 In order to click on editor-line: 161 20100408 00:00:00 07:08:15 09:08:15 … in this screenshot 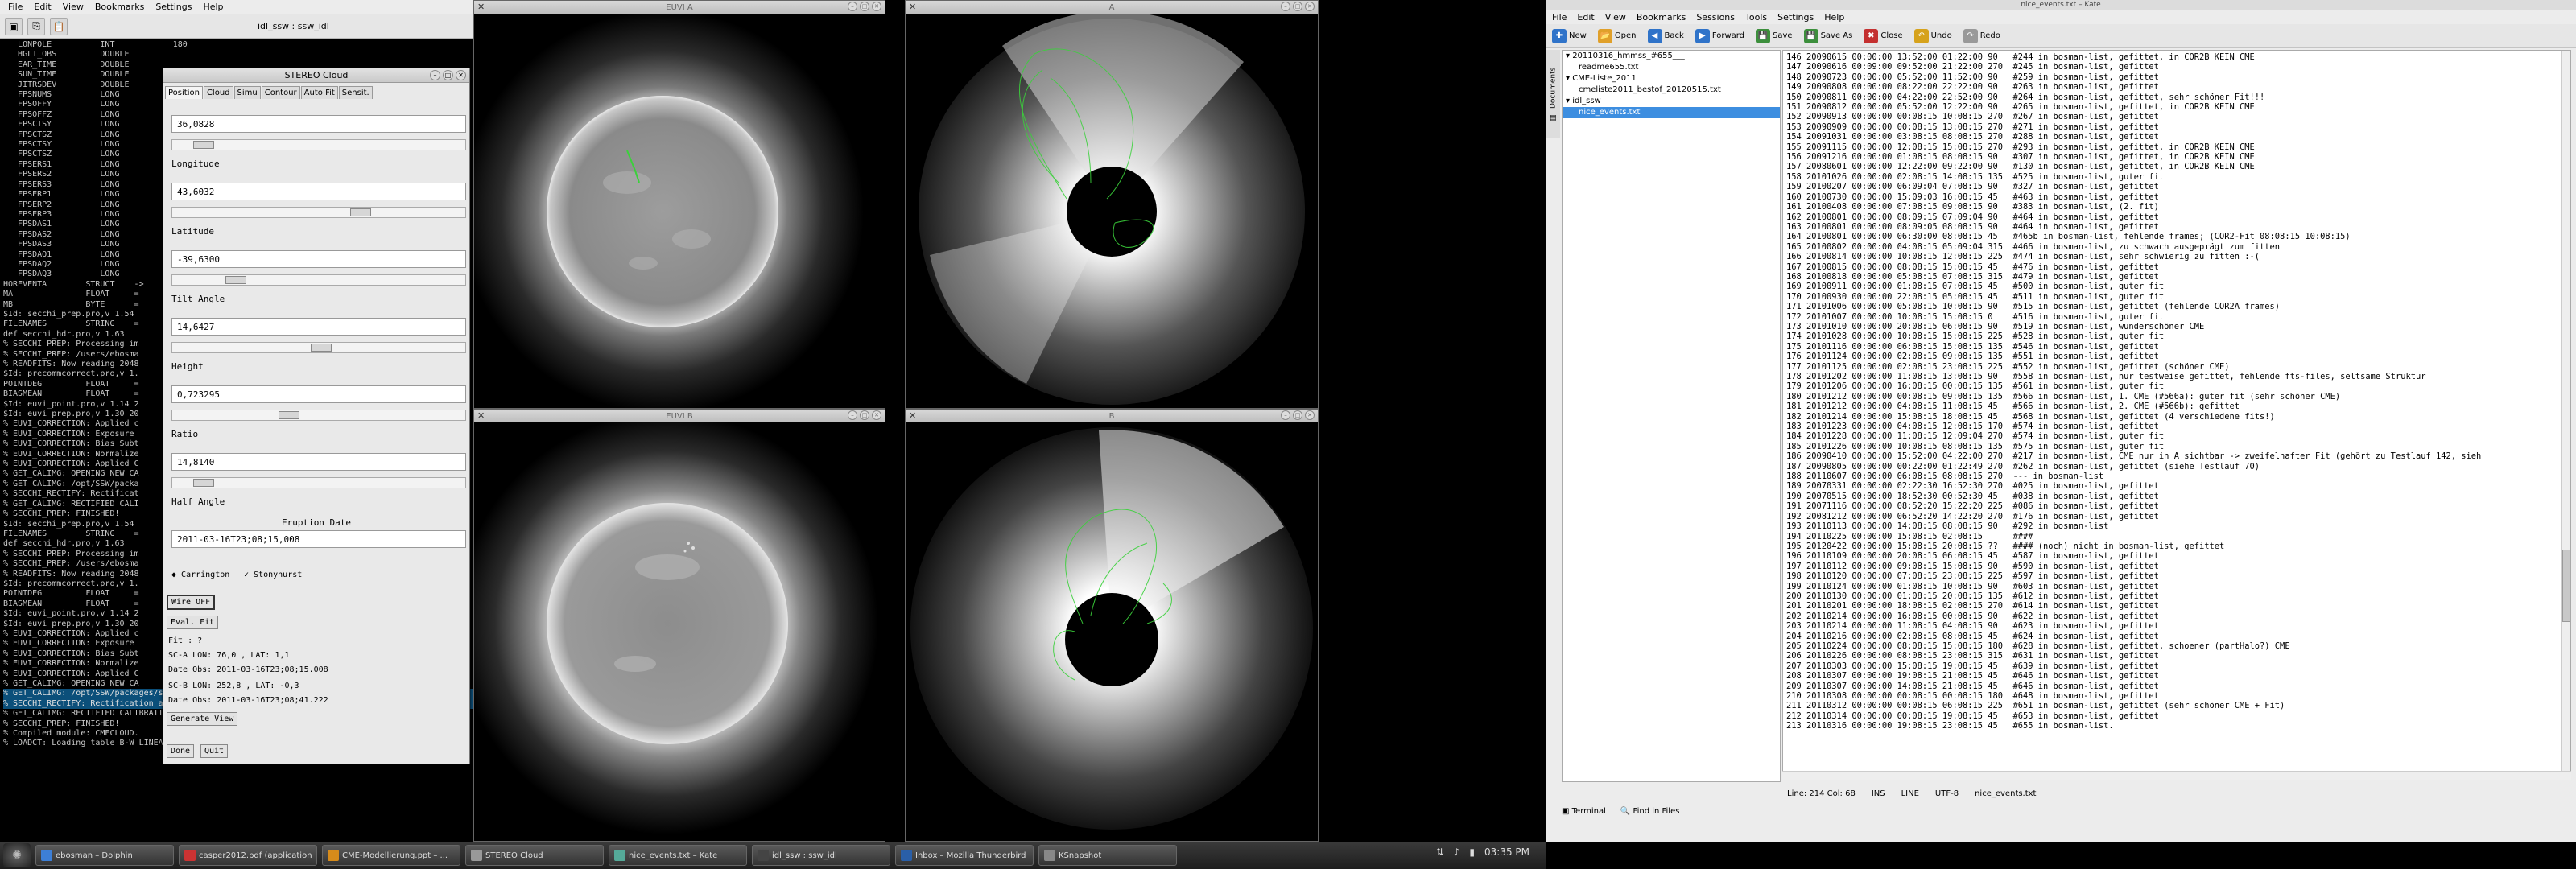, I will do `click(2178, 207)`.